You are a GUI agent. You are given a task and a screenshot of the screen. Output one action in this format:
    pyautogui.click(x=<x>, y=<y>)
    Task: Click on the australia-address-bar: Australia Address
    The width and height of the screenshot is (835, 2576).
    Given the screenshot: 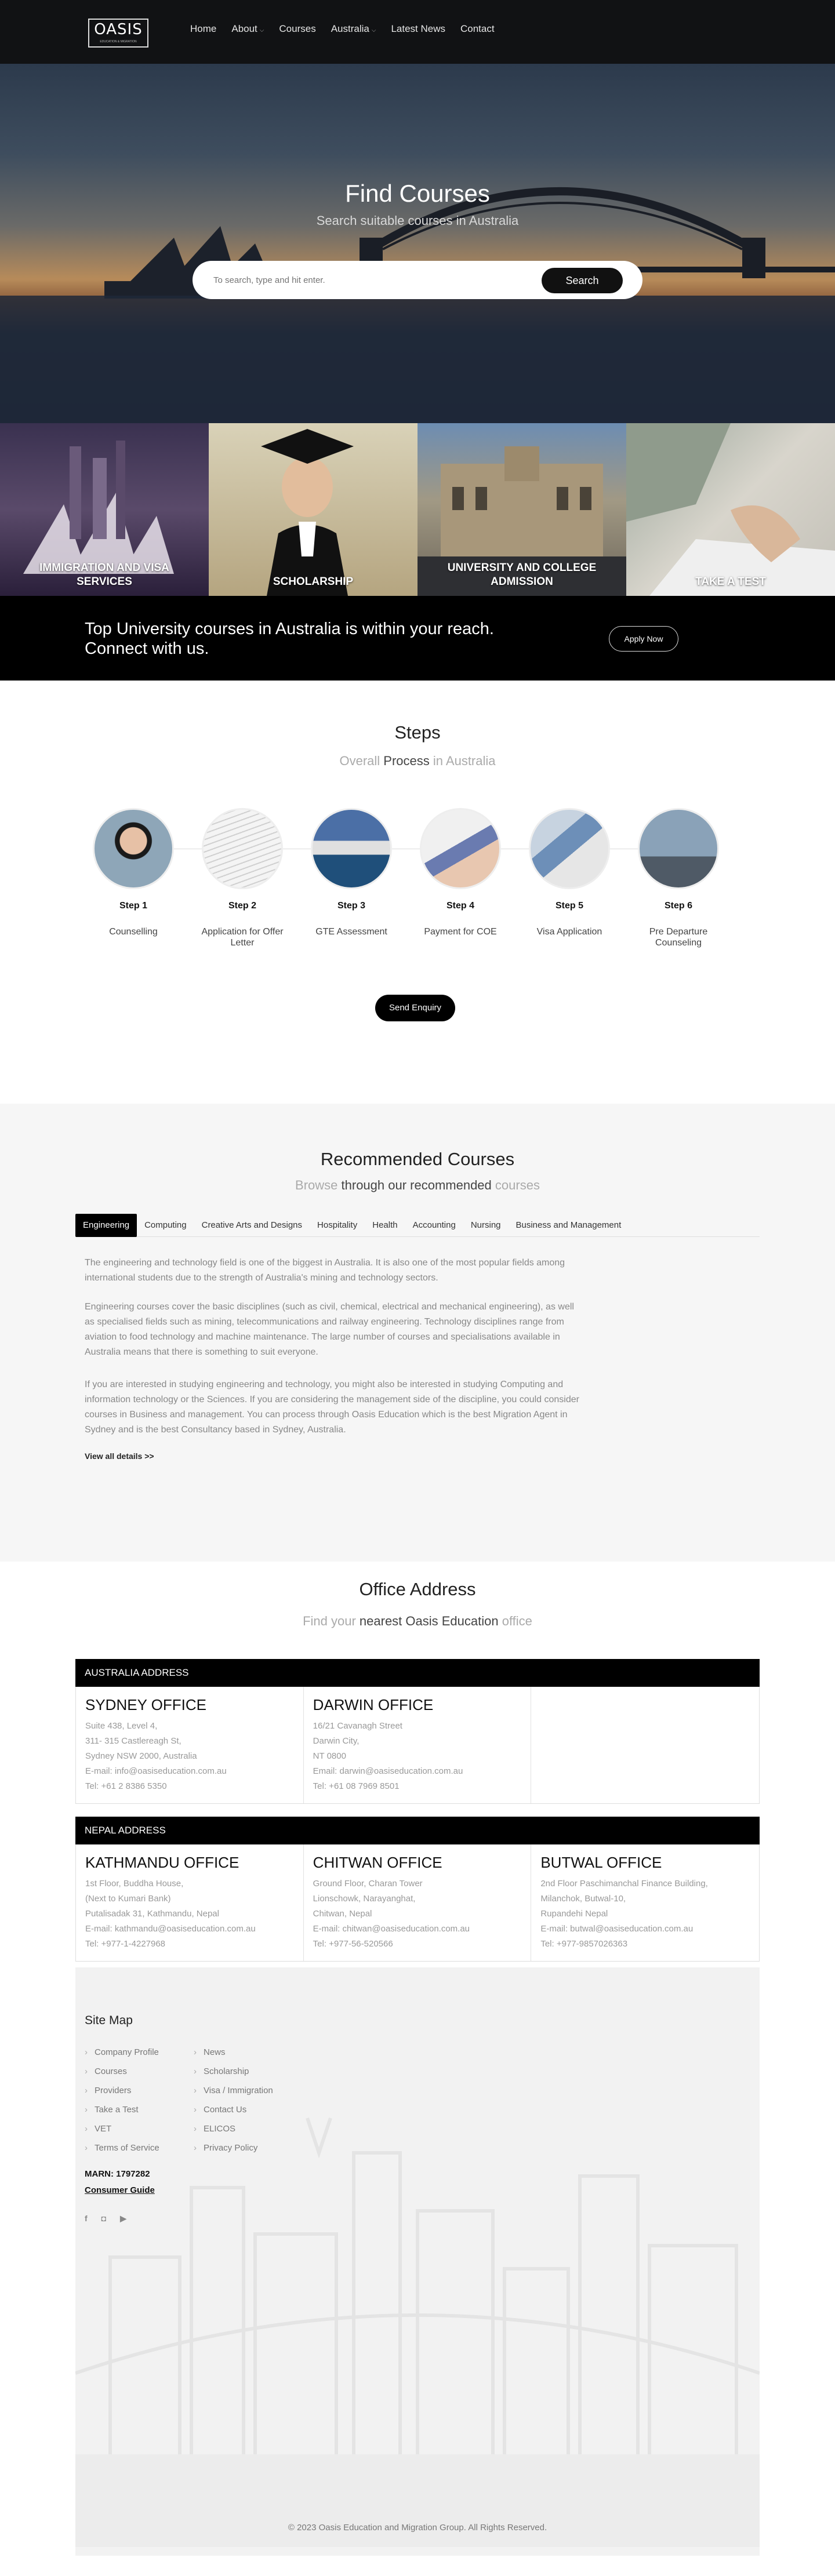 What is the action you would take?
    pyautogui.click(x=418, y=1673)
    